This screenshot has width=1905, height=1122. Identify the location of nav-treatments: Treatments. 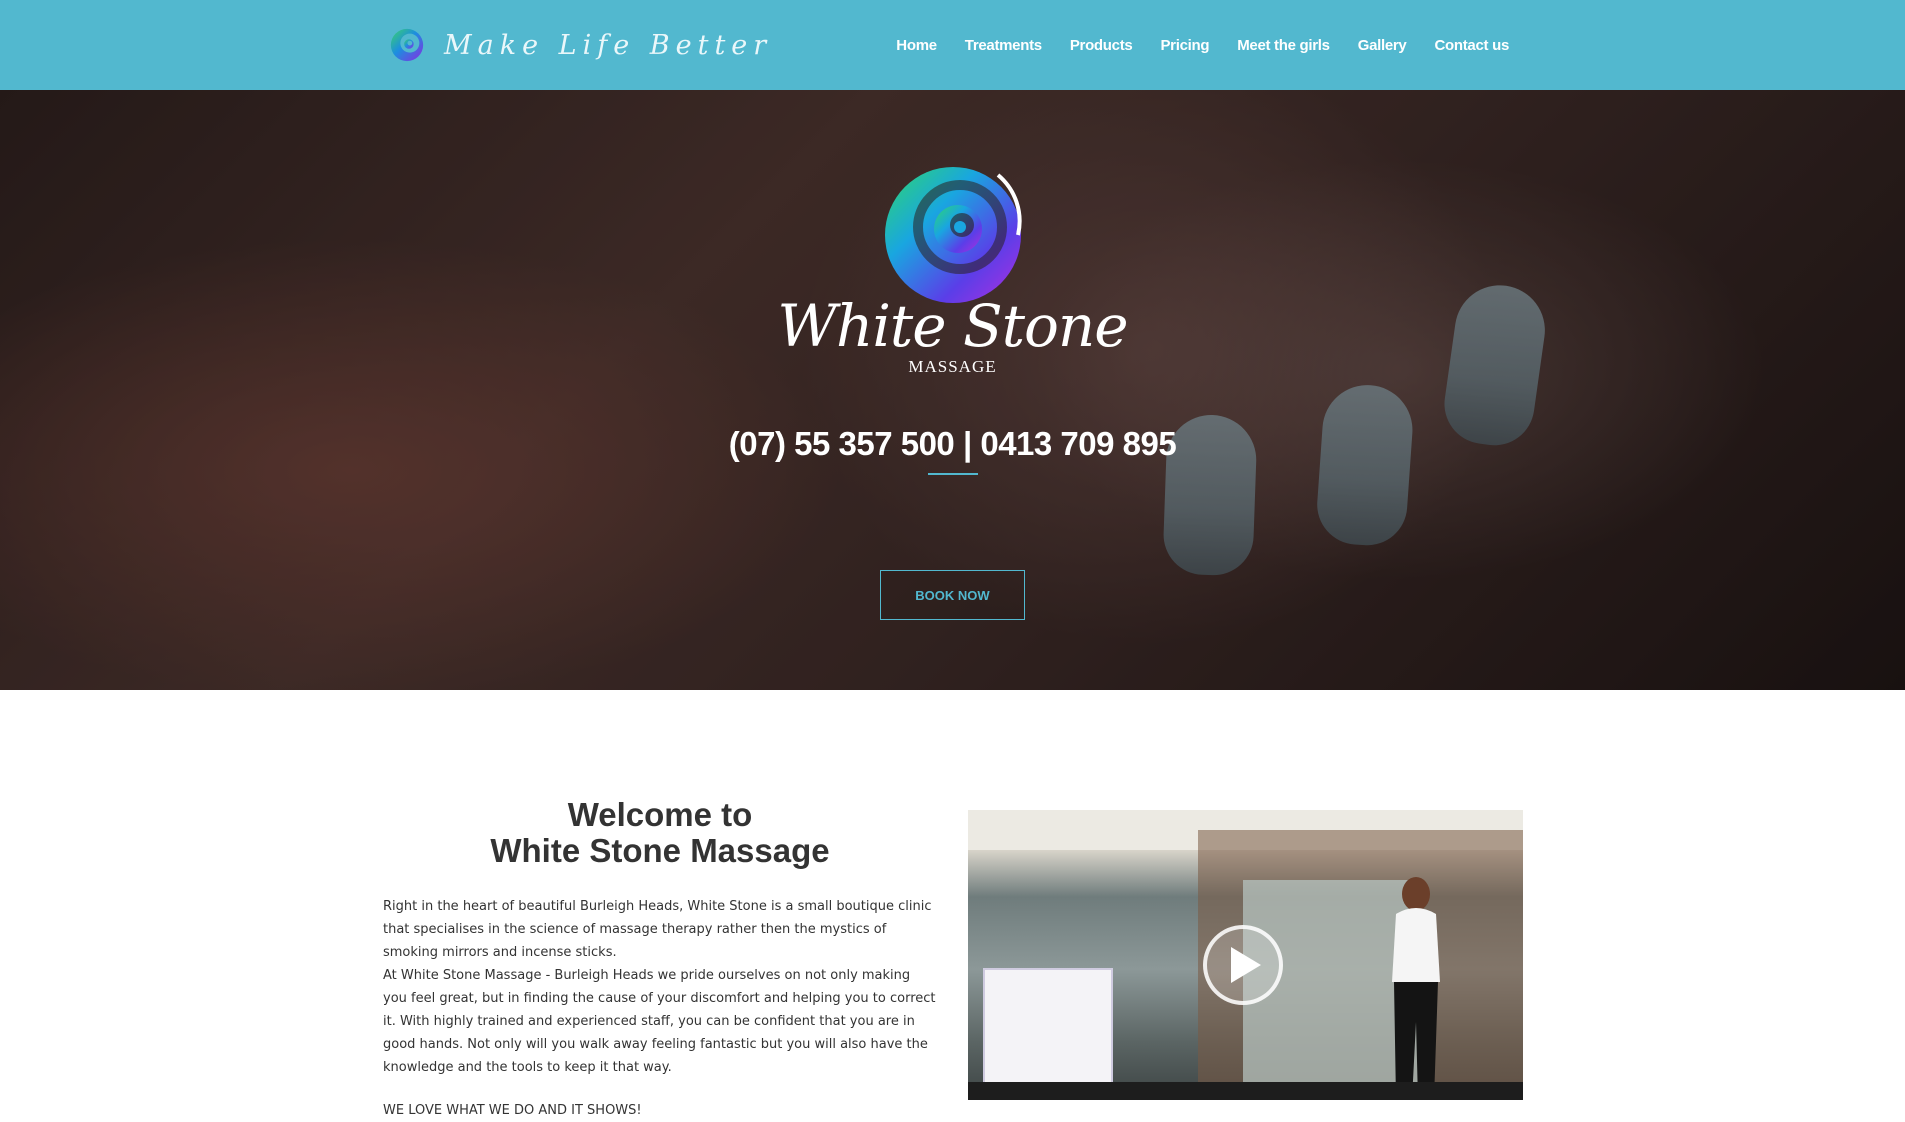
(1003, 45).